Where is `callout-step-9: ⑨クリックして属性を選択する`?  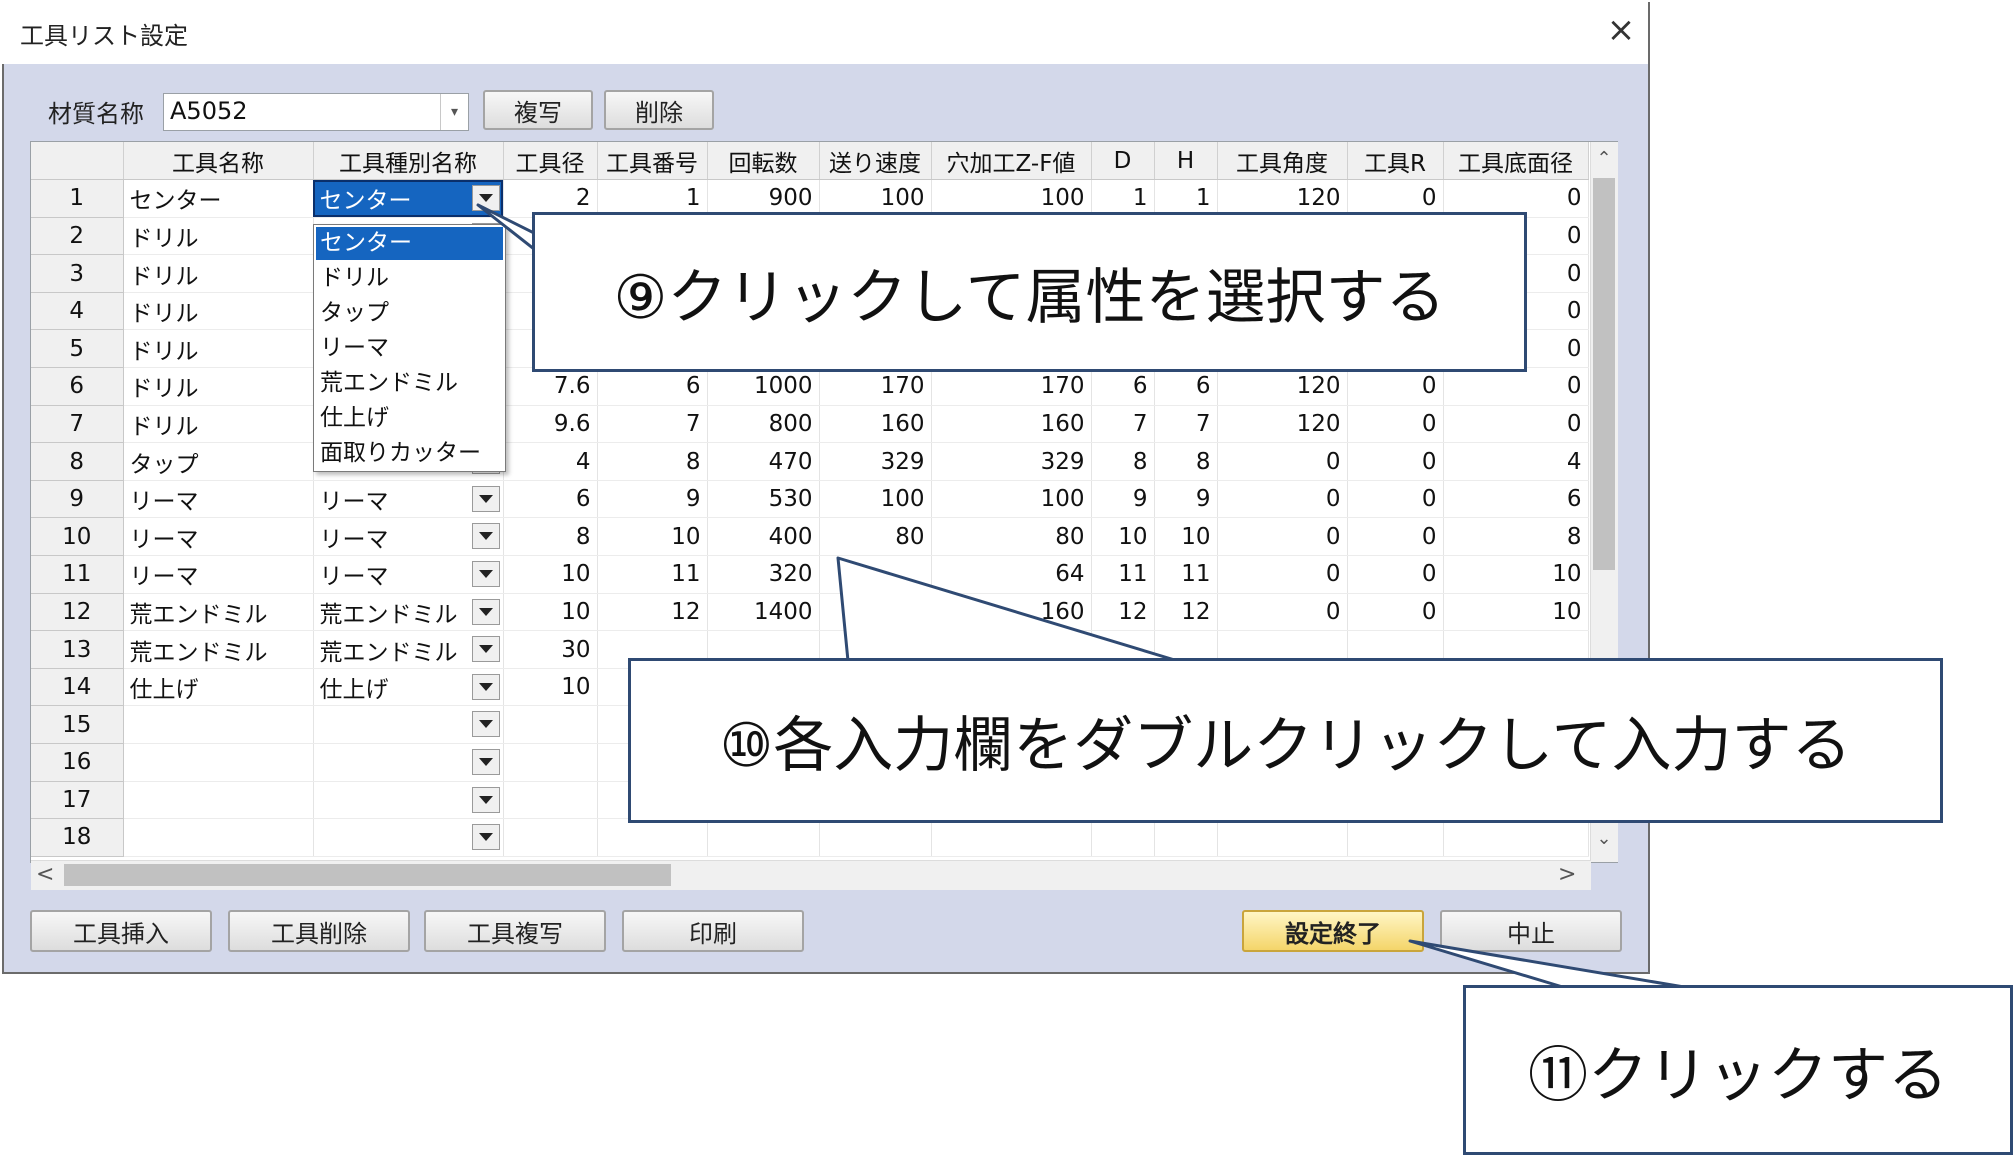 callout-step-9: ⑨クリックして属性を選択する is located at coordinates (1029, 292).